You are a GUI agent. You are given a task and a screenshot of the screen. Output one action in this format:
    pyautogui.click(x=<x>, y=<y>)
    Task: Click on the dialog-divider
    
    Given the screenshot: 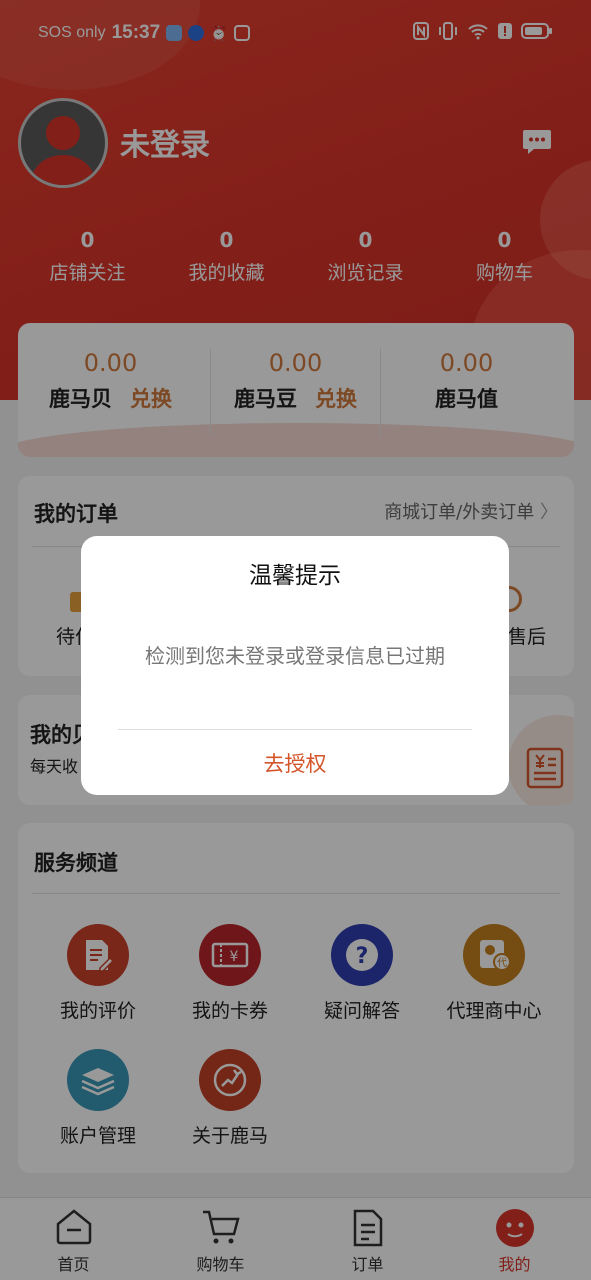 What is the action you would take?
    pyautogui.click(x=295, y=729)
    